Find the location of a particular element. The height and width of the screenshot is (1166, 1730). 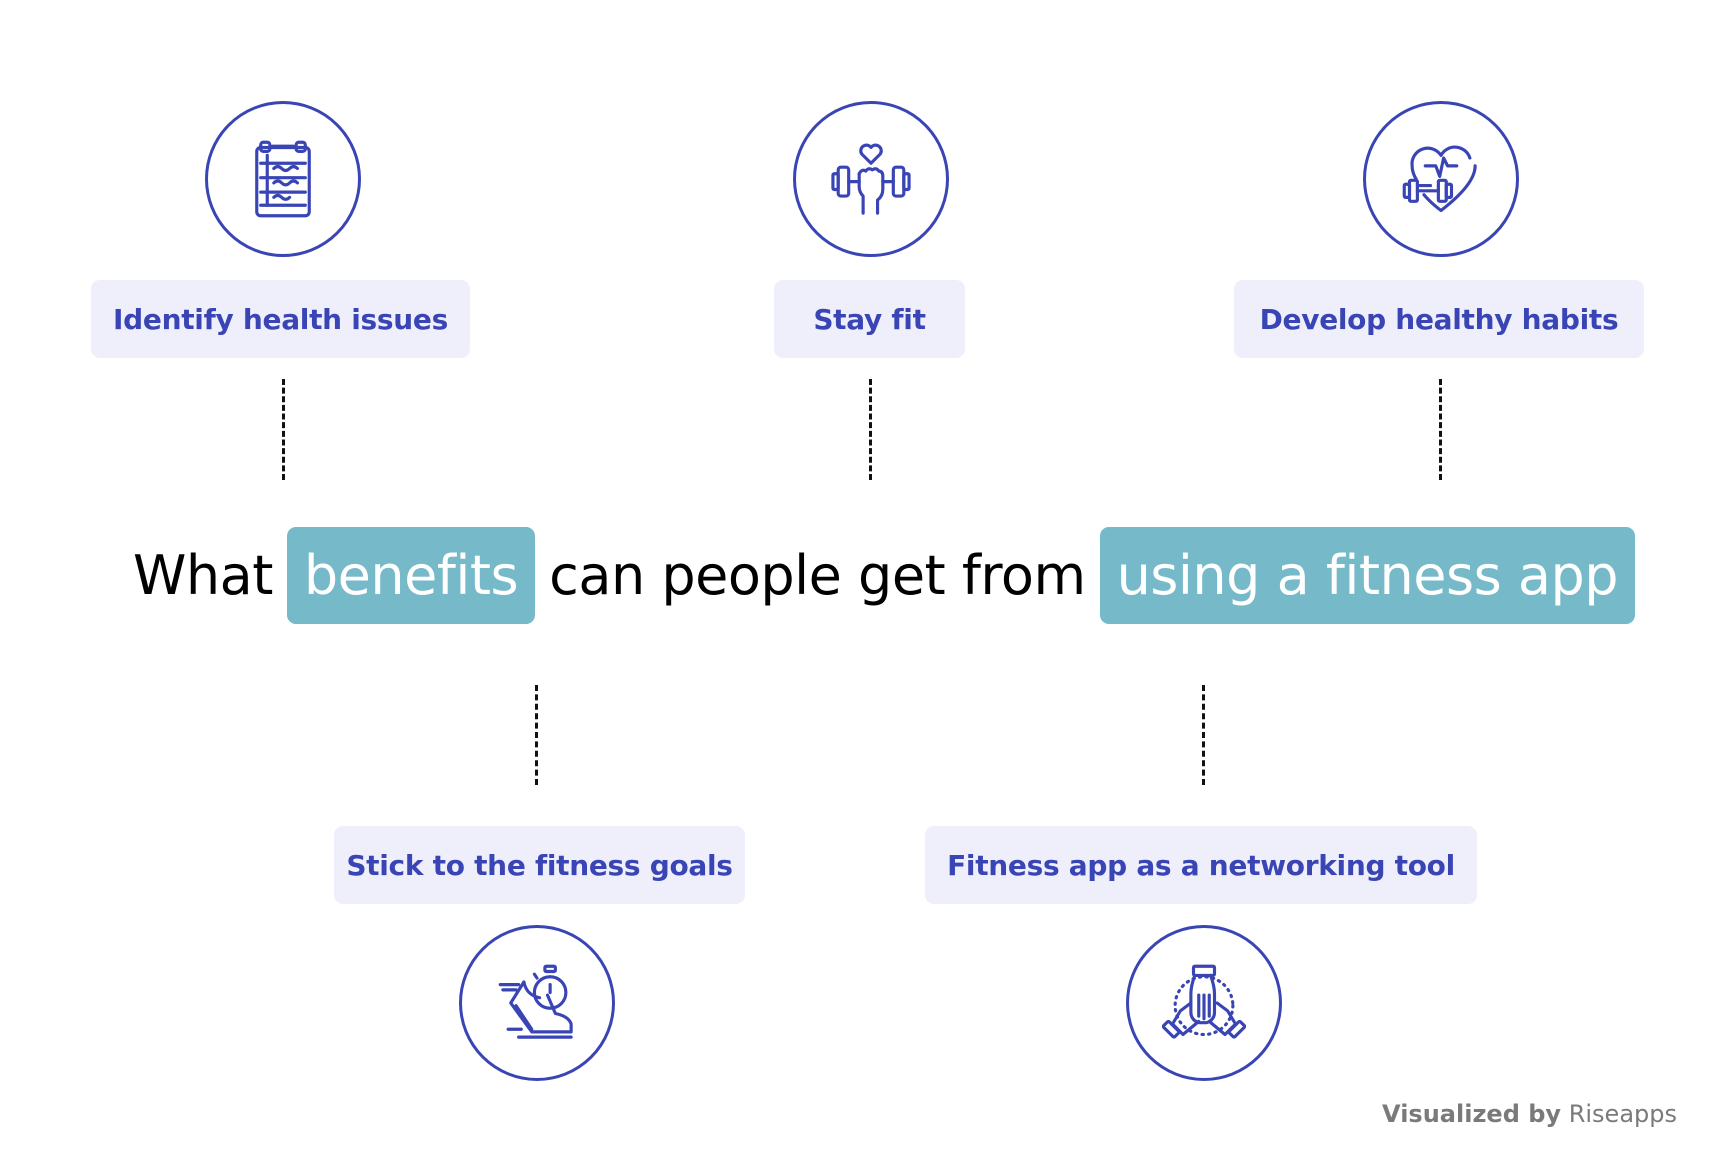

headline-highlight-benefits: benefits is located at coordinates (411, 575).